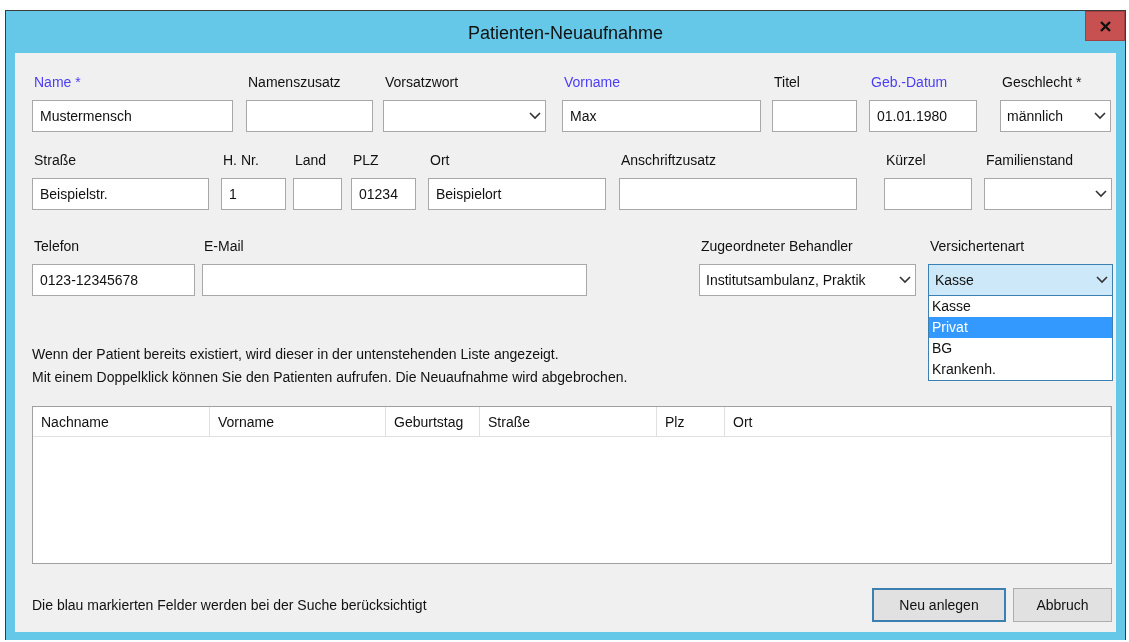  I want to click on column-header: Plz, so click(691, 421).